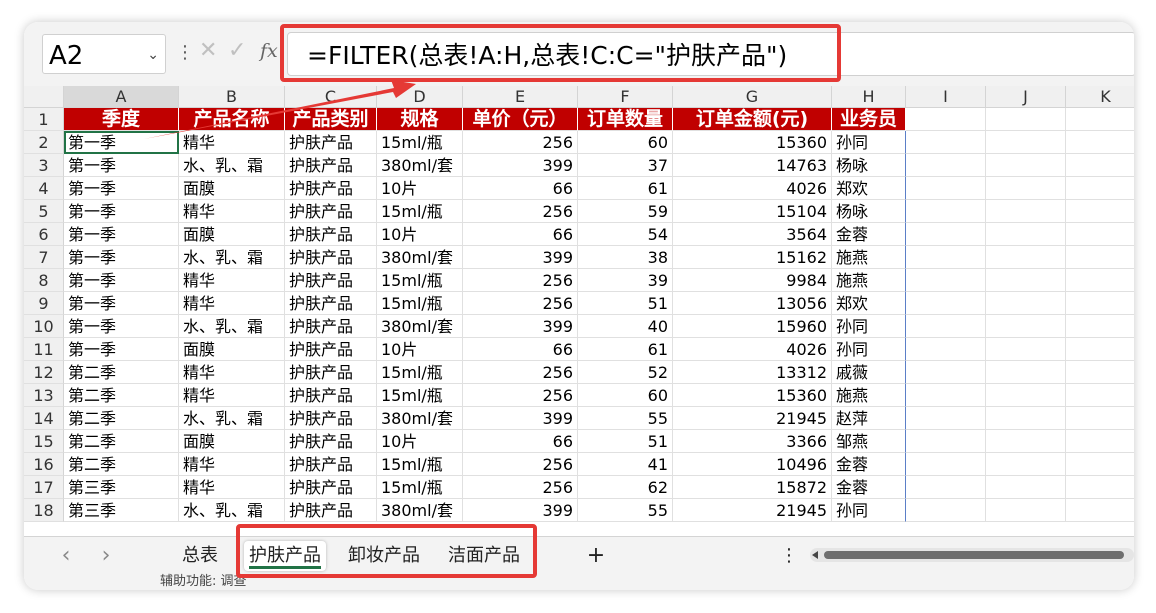  I want to click on column-header-b: B, so click(232, 97).